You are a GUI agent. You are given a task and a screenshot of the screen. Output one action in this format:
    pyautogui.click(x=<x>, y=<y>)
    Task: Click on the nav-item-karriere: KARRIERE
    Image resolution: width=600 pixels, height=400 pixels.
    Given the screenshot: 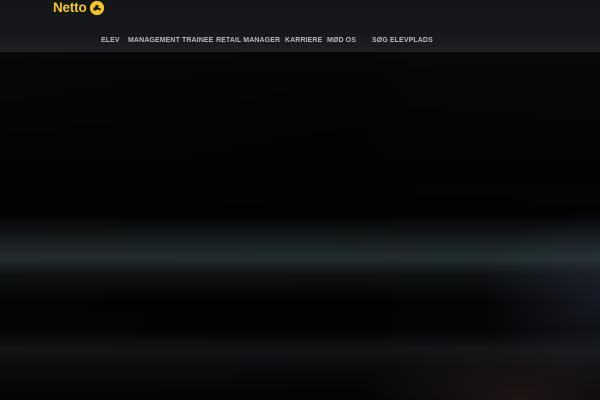 What is the action you would take?
    pyautogui.click(x=303, y=41)
    